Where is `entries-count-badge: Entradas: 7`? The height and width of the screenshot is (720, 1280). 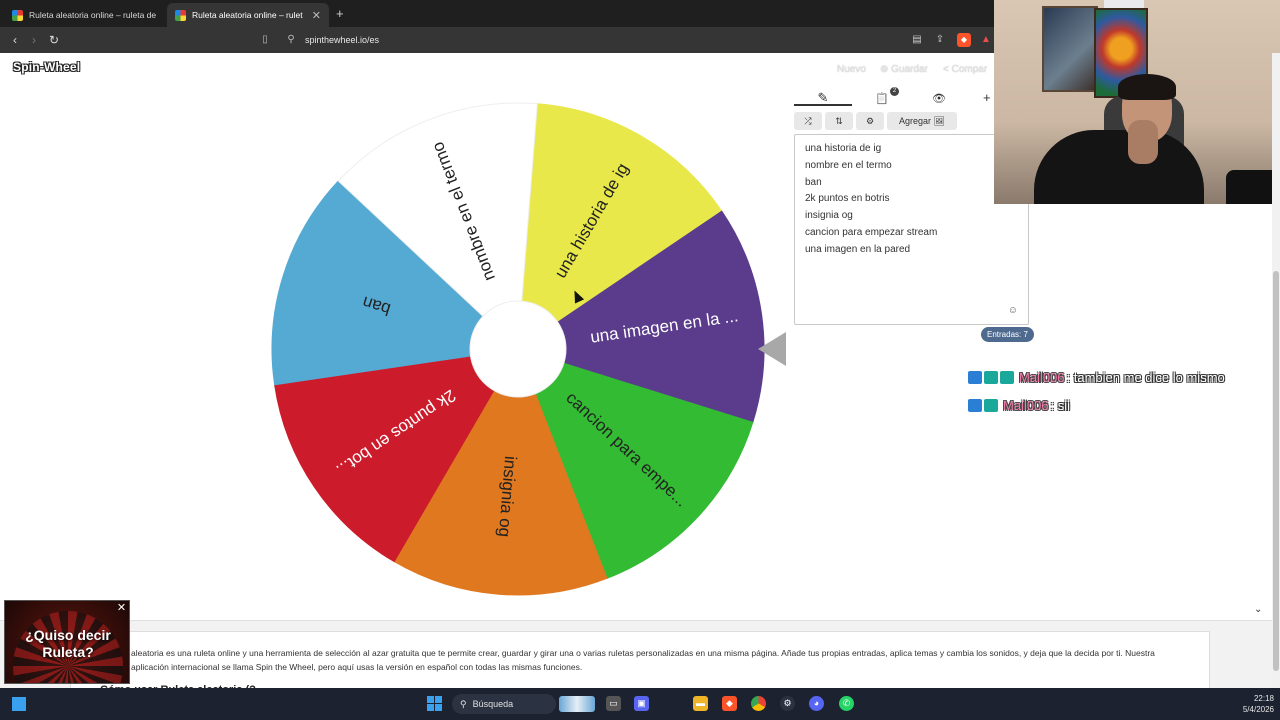
entries-count-badge: Entradas: 7 is located at coordinates (1007, 334).